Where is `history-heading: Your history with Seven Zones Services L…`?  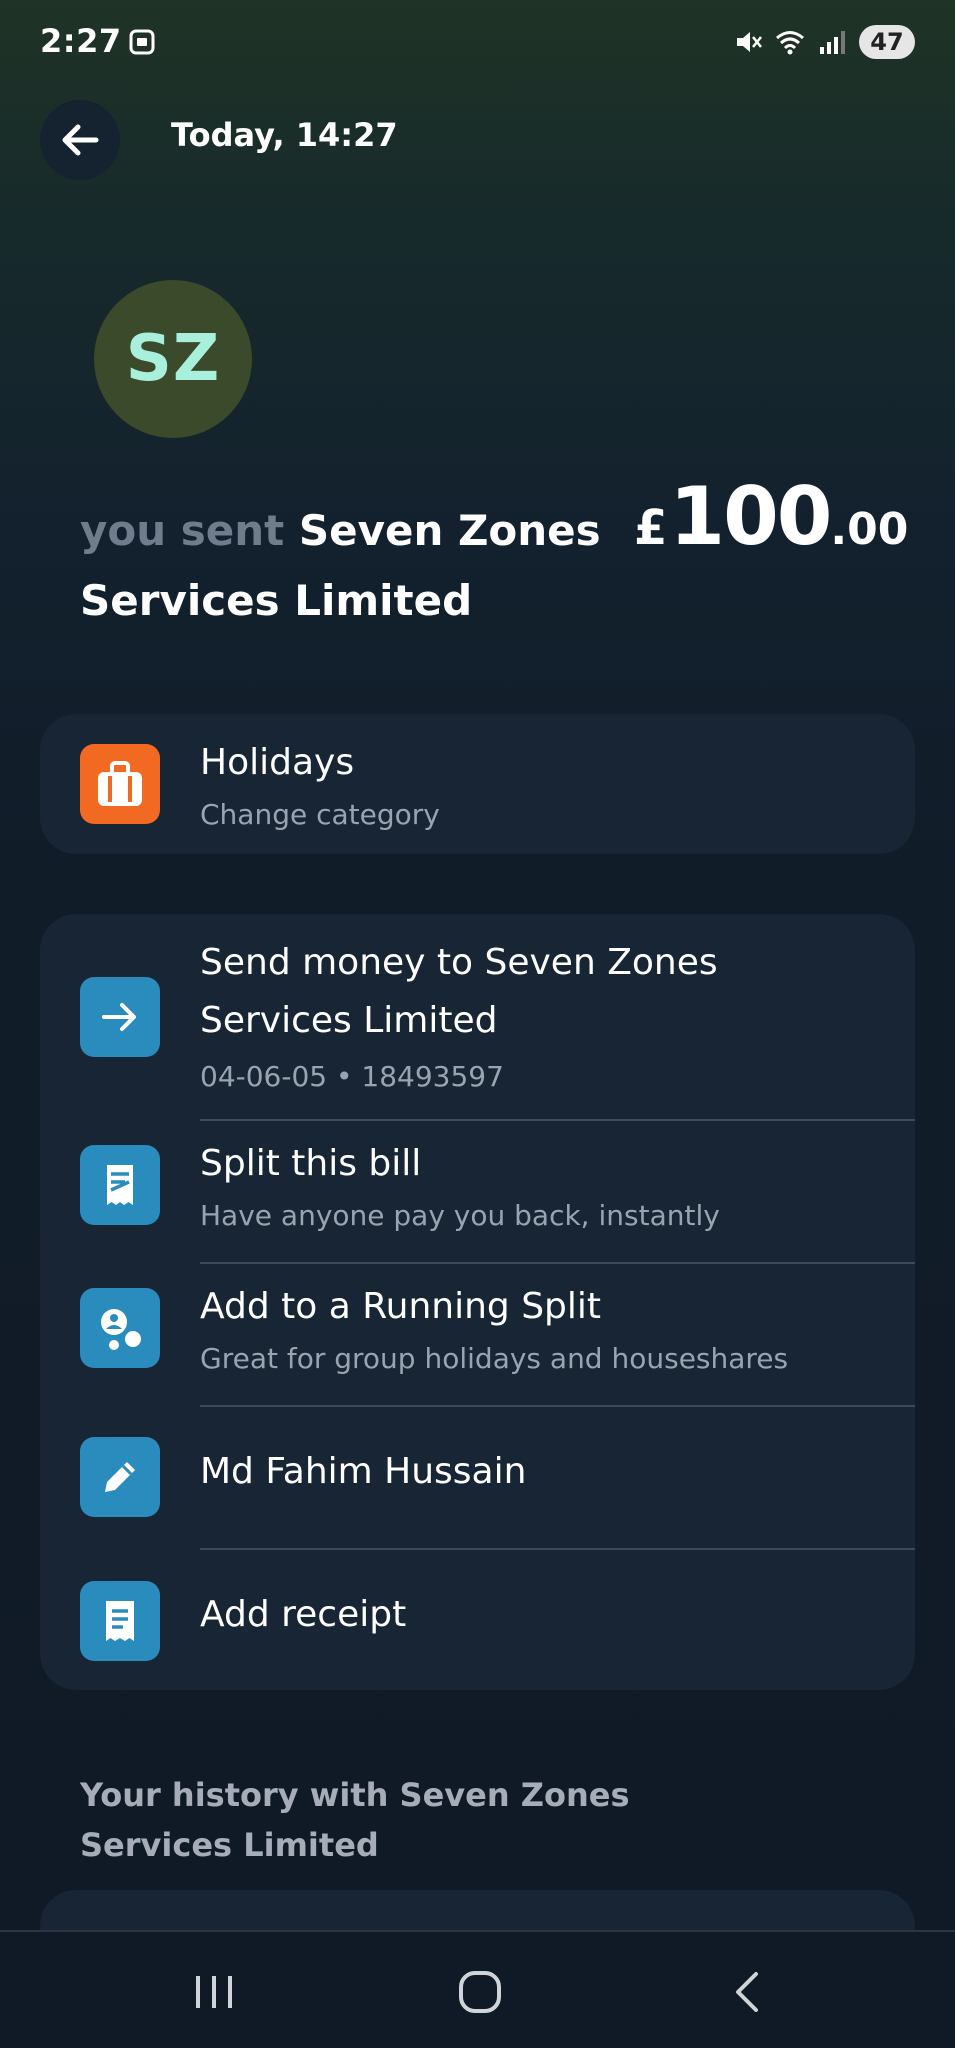 history-heading: Your history with Seven Zones Services L… is located at coordinates (355, 1820).